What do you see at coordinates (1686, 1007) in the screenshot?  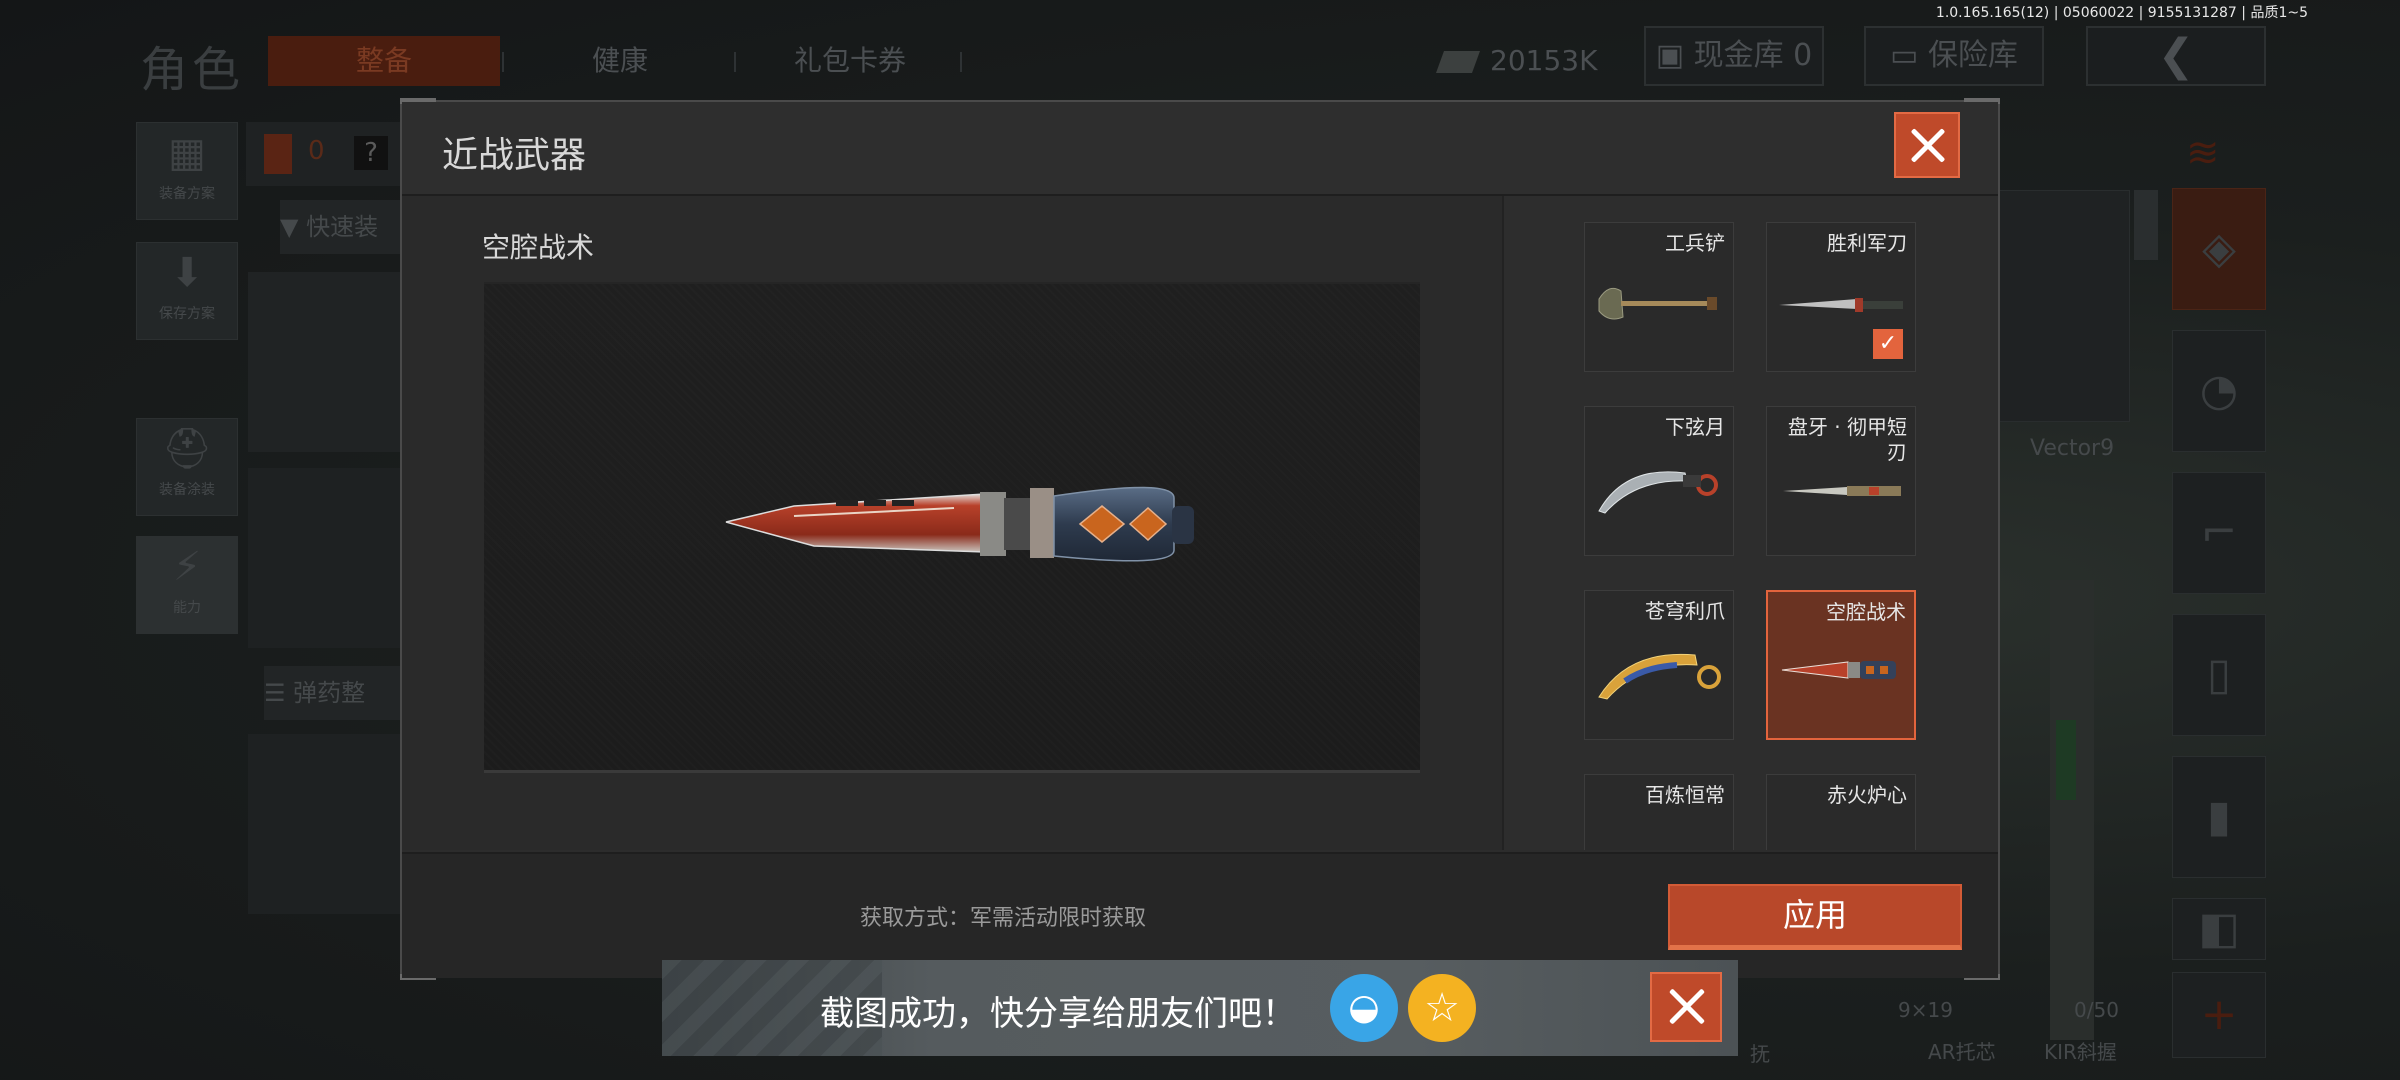 I see `toast-close-button` at bounding box center [1686, 1007].